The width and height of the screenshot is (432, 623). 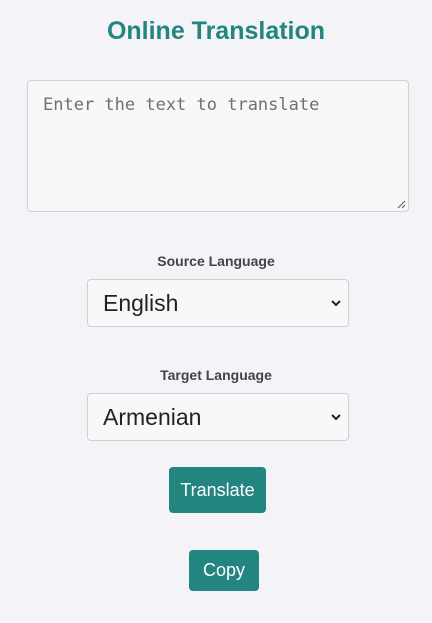 I want to click on source-language-value: English, so click(x=141, y=303).